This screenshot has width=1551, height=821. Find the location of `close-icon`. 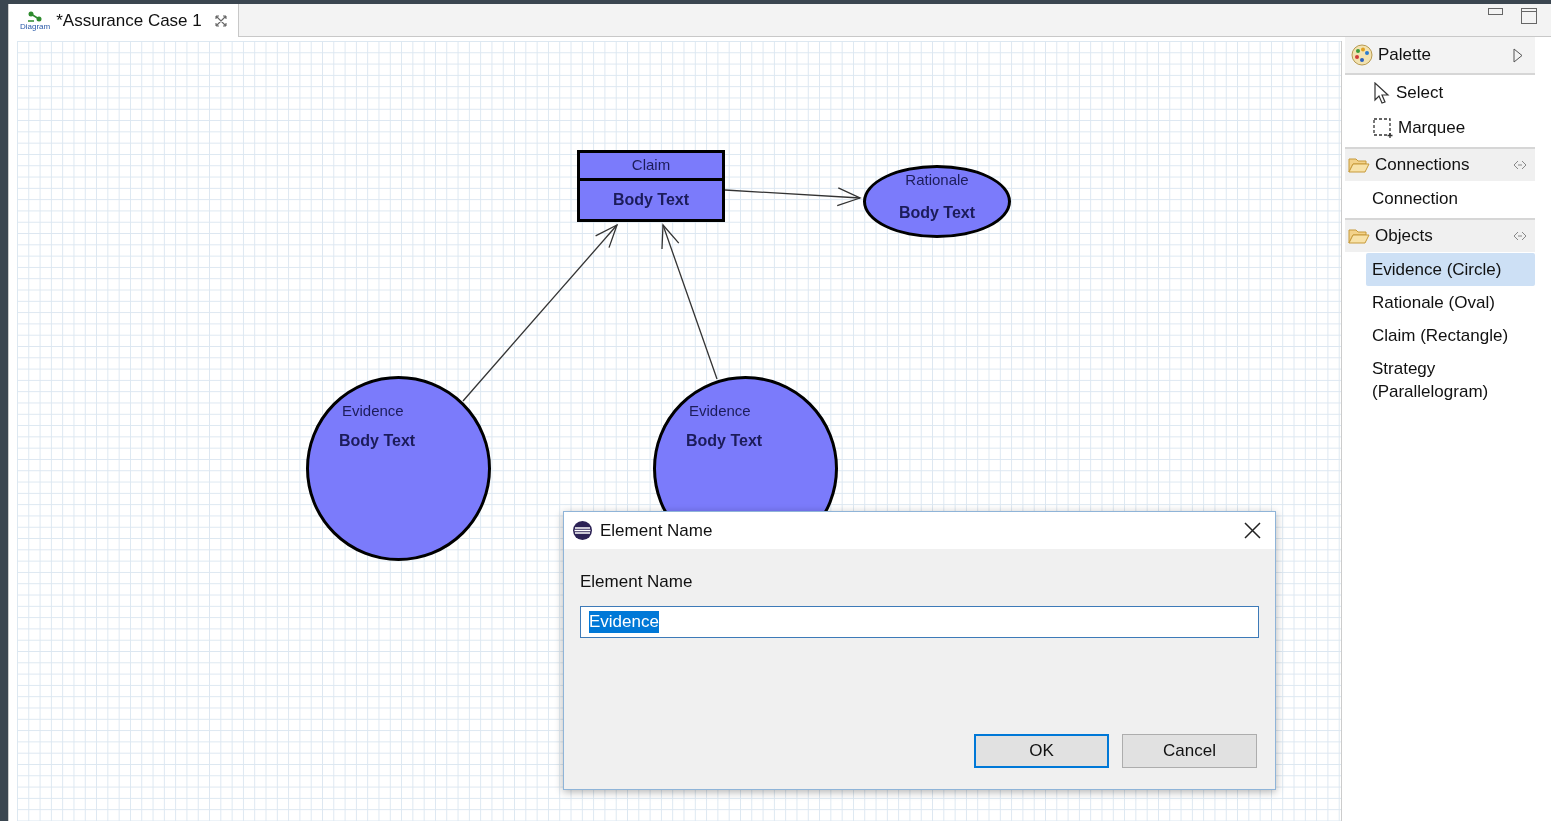

close-icon is located at coordinates (1252, 530).